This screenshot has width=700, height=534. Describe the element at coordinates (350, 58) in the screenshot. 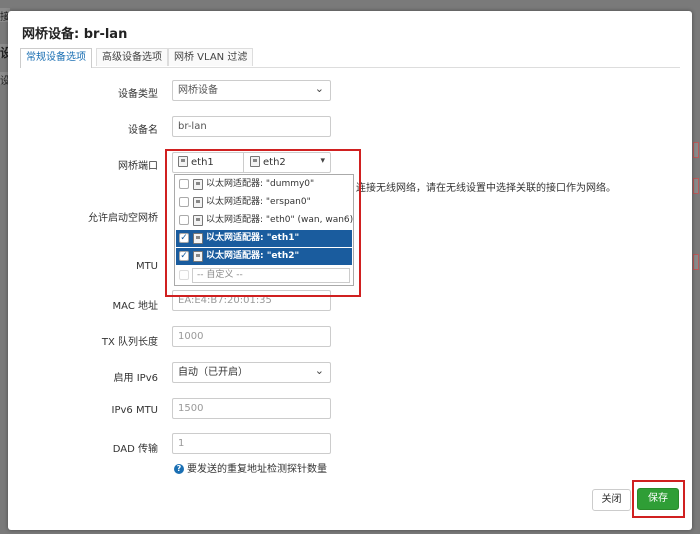

I see `tab-bar: 常规设备选项 高级设备选项 网桥 VLAN 过滤` at that location.